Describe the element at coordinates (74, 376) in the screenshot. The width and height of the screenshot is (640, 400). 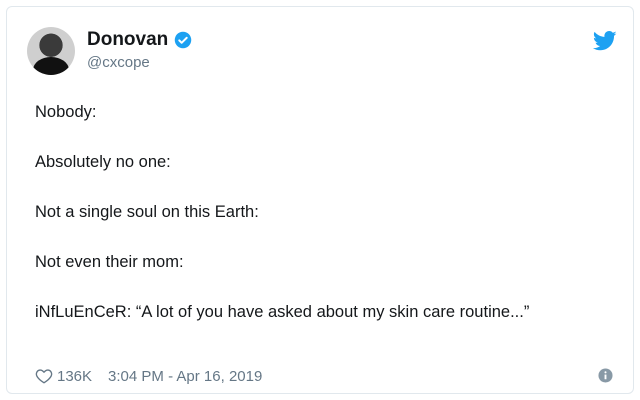
I see `like-count: 136K` at that location.